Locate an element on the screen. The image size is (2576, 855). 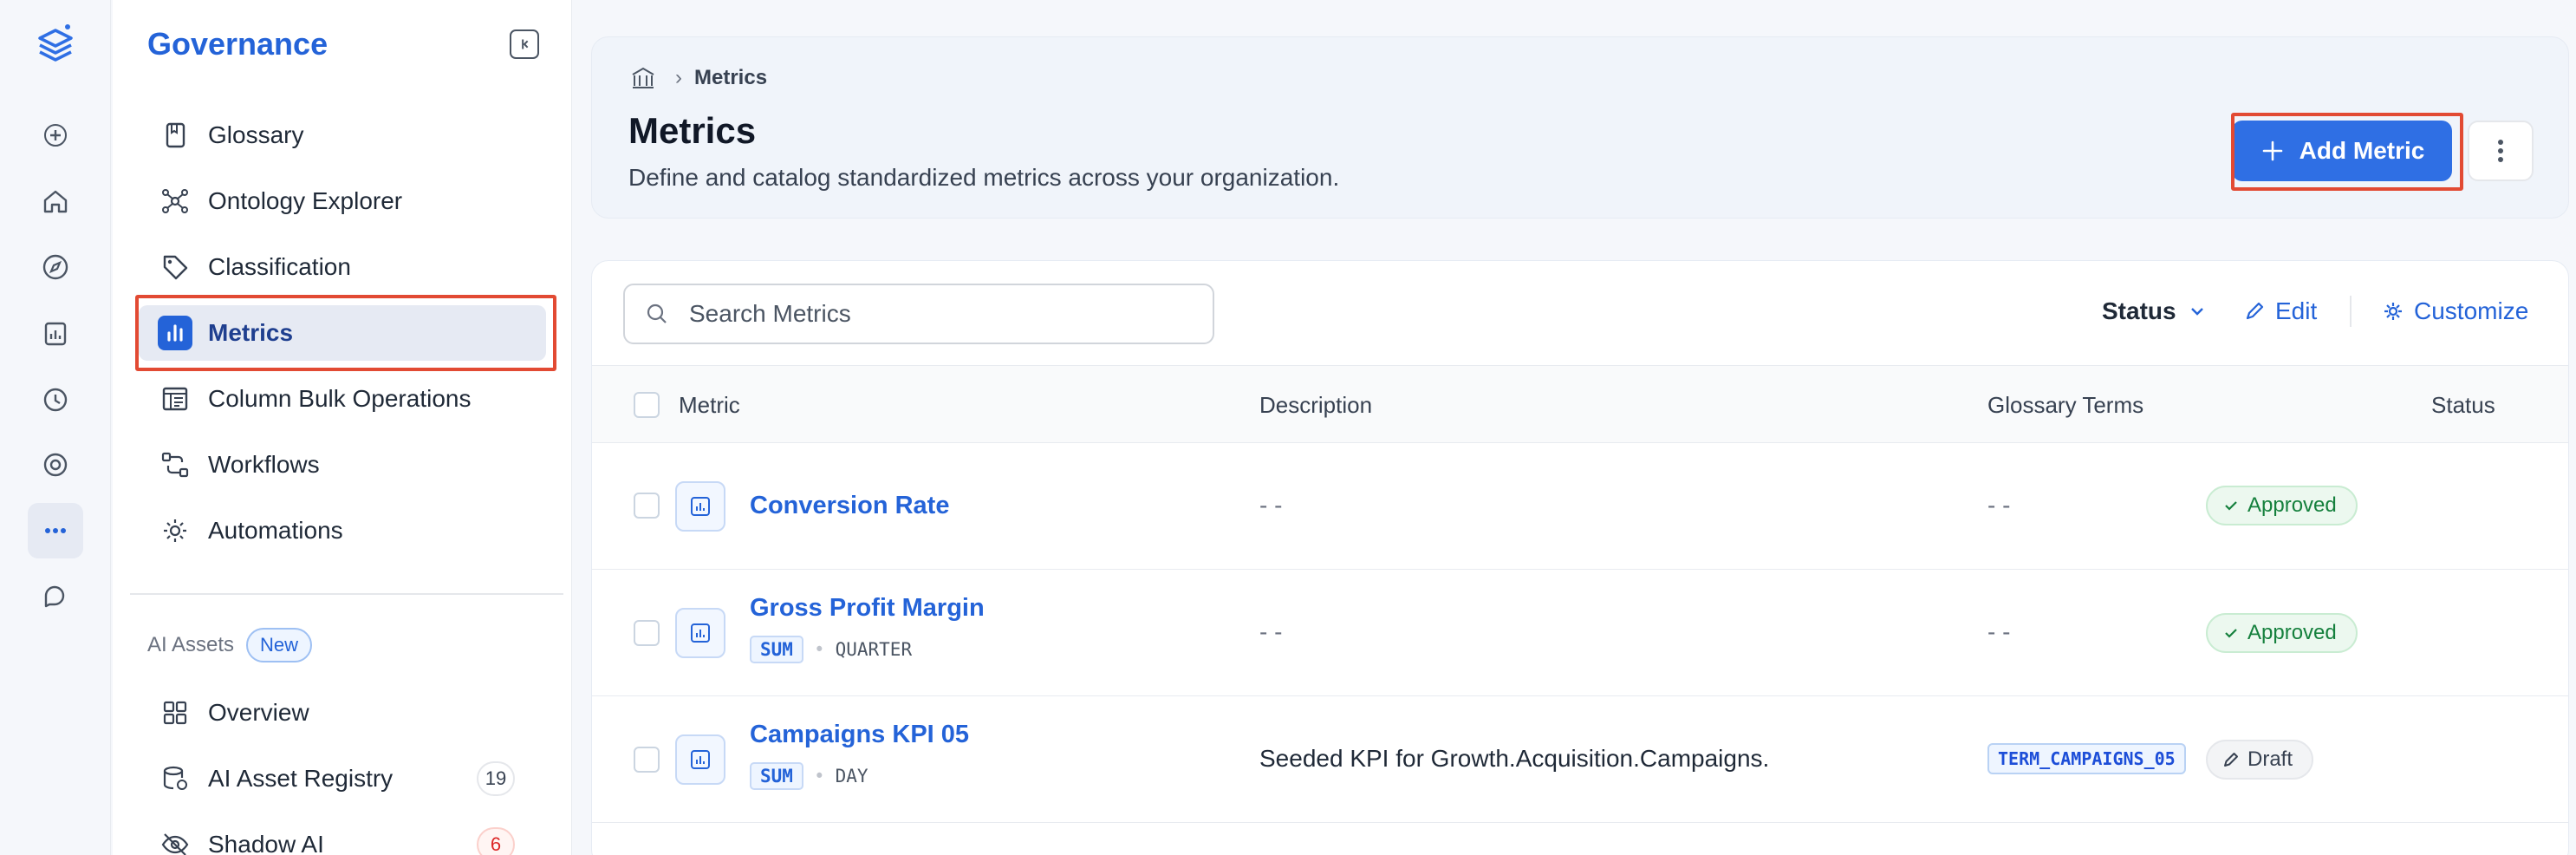
column-header-glossary-terms: Glossary Terms is located at coordinates (2065, 405).